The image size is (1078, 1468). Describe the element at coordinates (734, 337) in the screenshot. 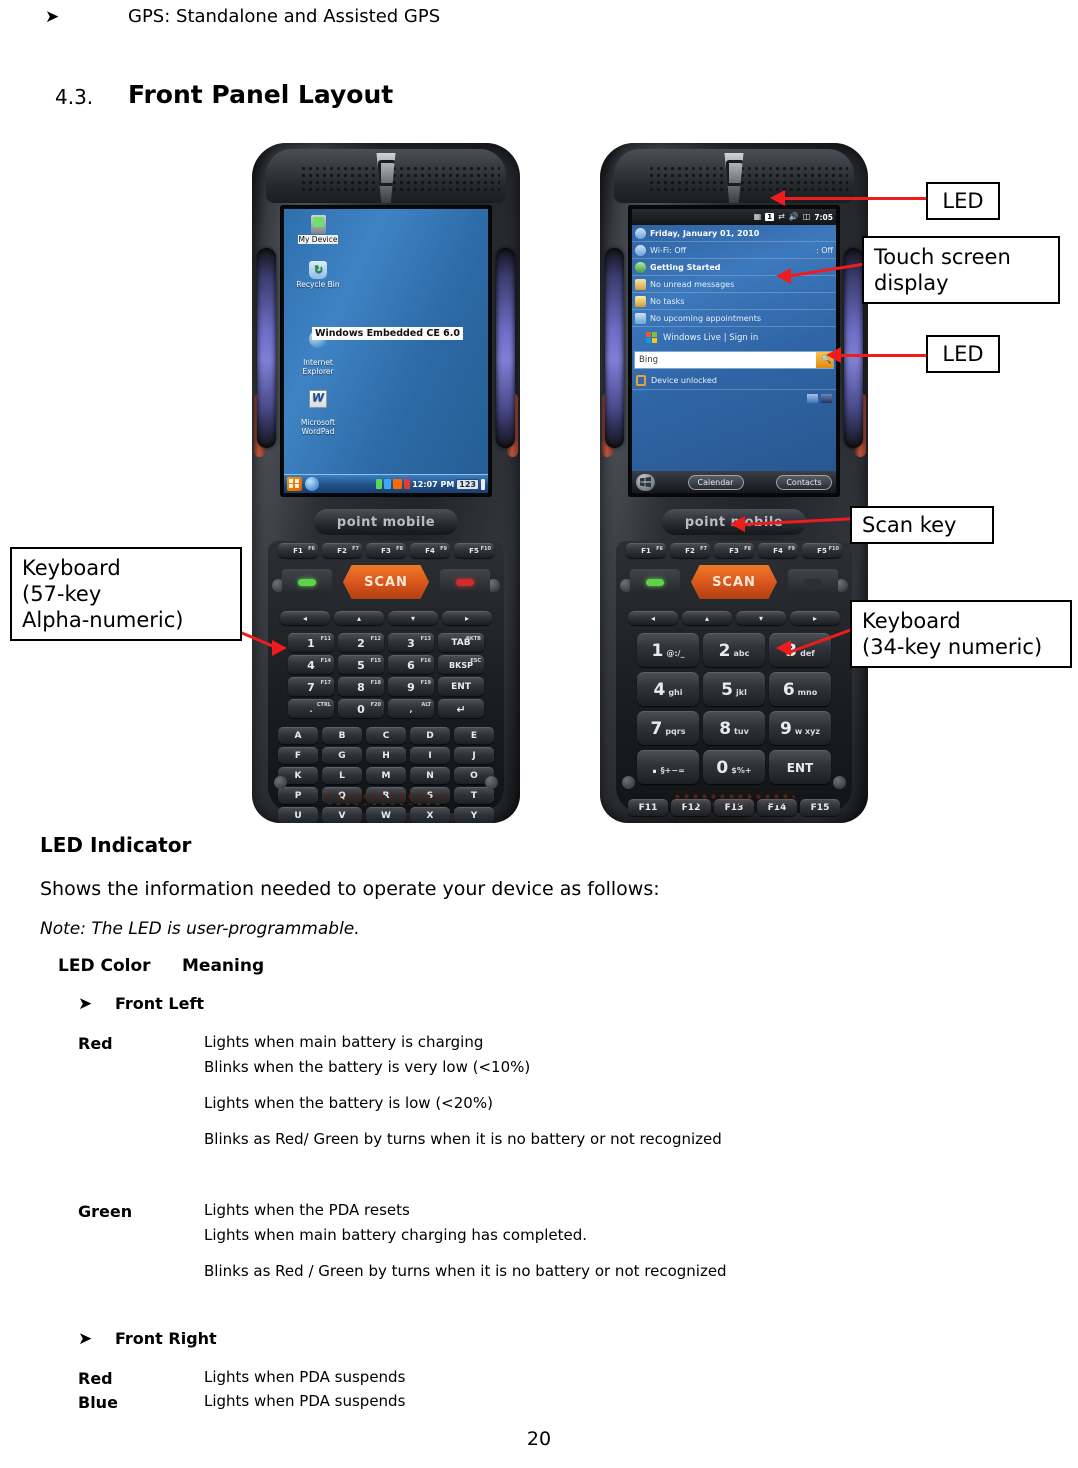

I see `windows-live-row: Windows Live | Sign in` at that location.